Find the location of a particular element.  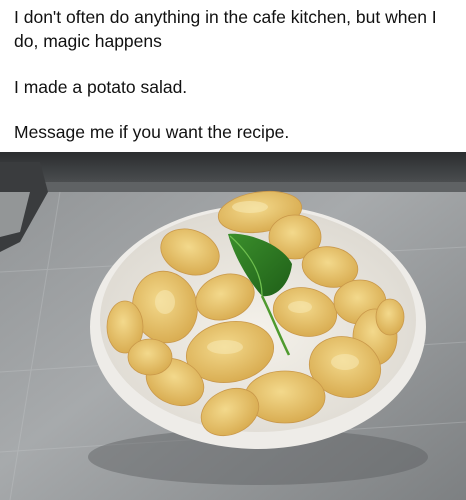

post-paragraph-3: Message me if you want the recipe. is located at coordinates (152, 132).